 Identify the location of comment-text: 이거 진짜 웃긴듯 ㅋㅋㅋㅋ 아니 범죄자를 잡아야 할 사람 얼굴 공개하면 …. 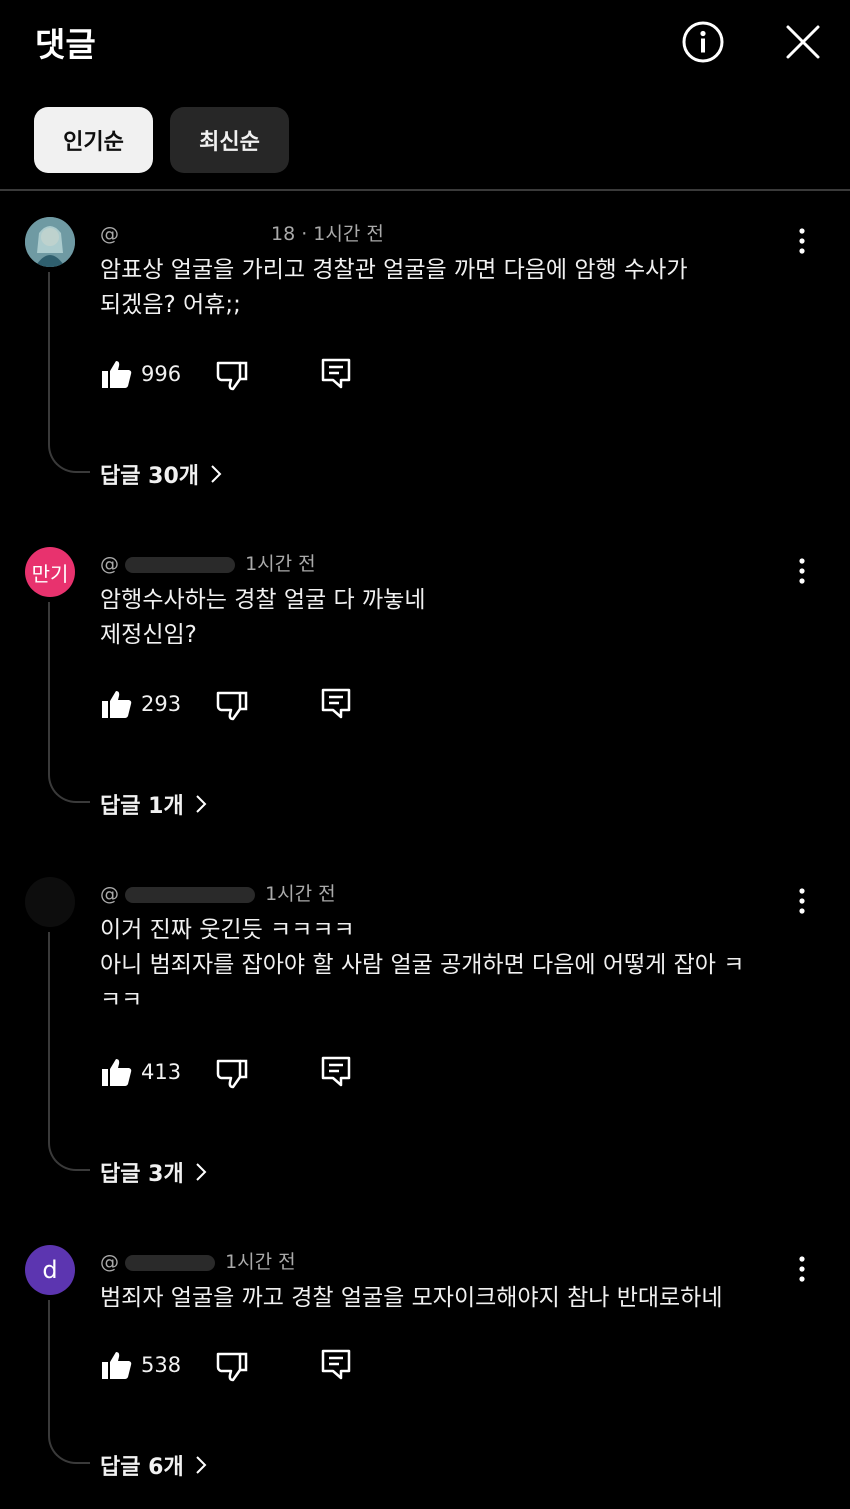
(422, 965).